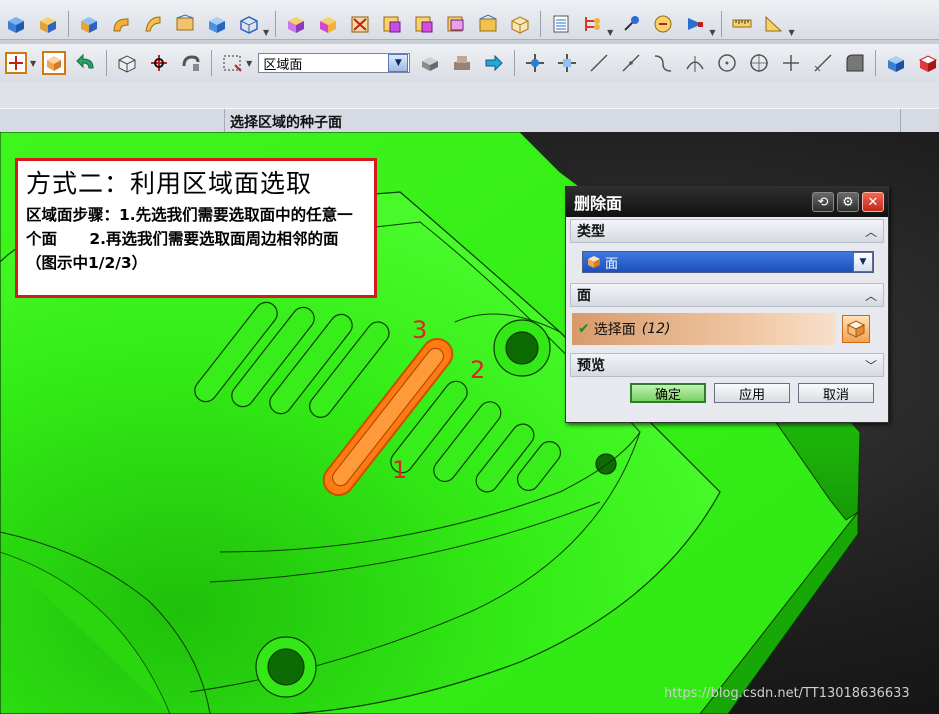  What do you see at coordinates (185, 24) in the screenshot?
I see `sheet-icon` at bounding box center [185, 24].